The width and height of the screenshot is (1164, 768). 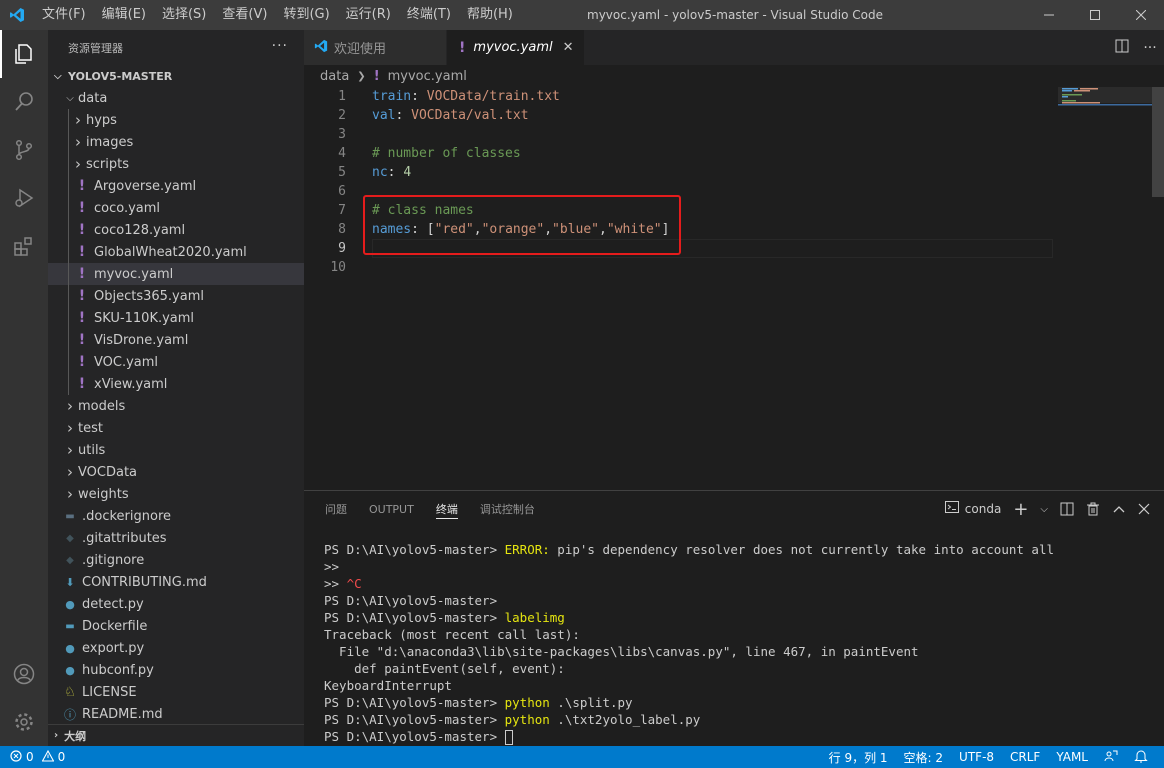 I want to click on minimap, so click(x=1105, y=287).